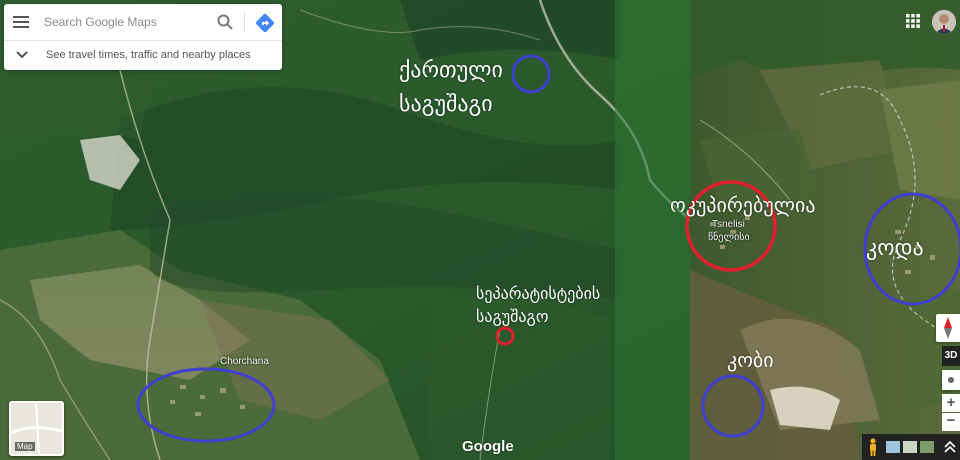  I want to click on account-avatar, so click(944, 22).